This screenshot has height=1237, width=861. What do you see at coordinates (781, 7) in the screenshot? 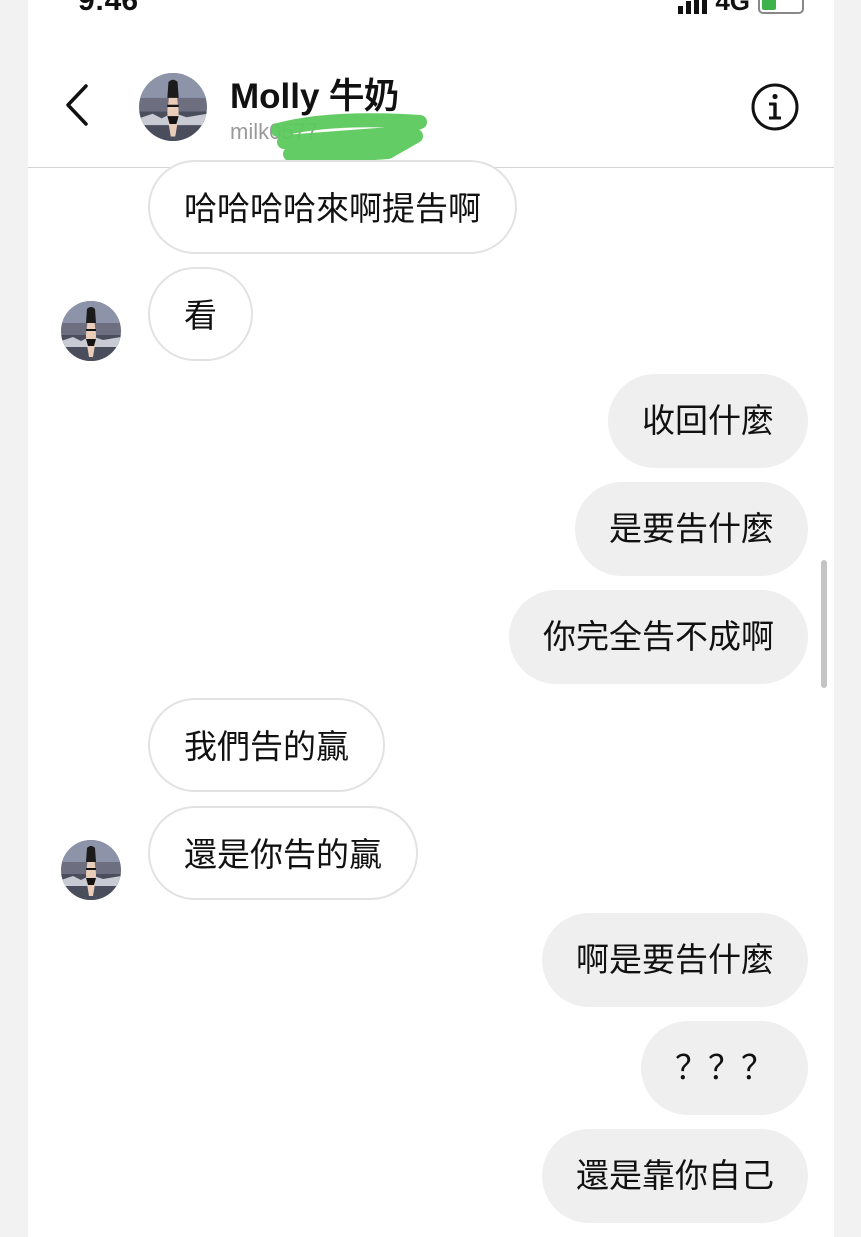
I see `battery-icon` at bounding box center [781, 7].